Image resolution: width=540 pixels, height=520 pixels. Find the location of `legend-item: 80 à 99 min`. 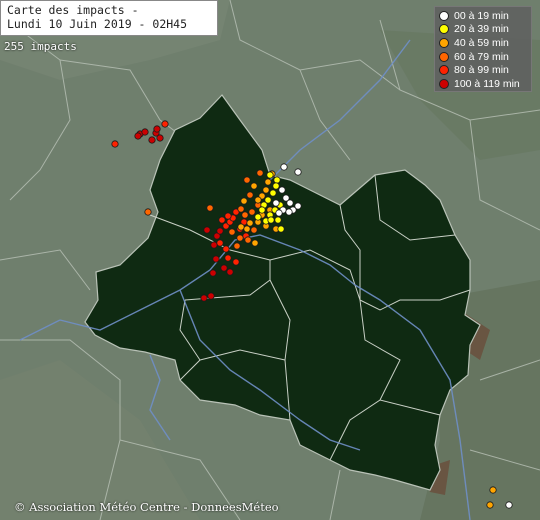

legend-item: 80 à 99 min is located at coordinates (485, 70).